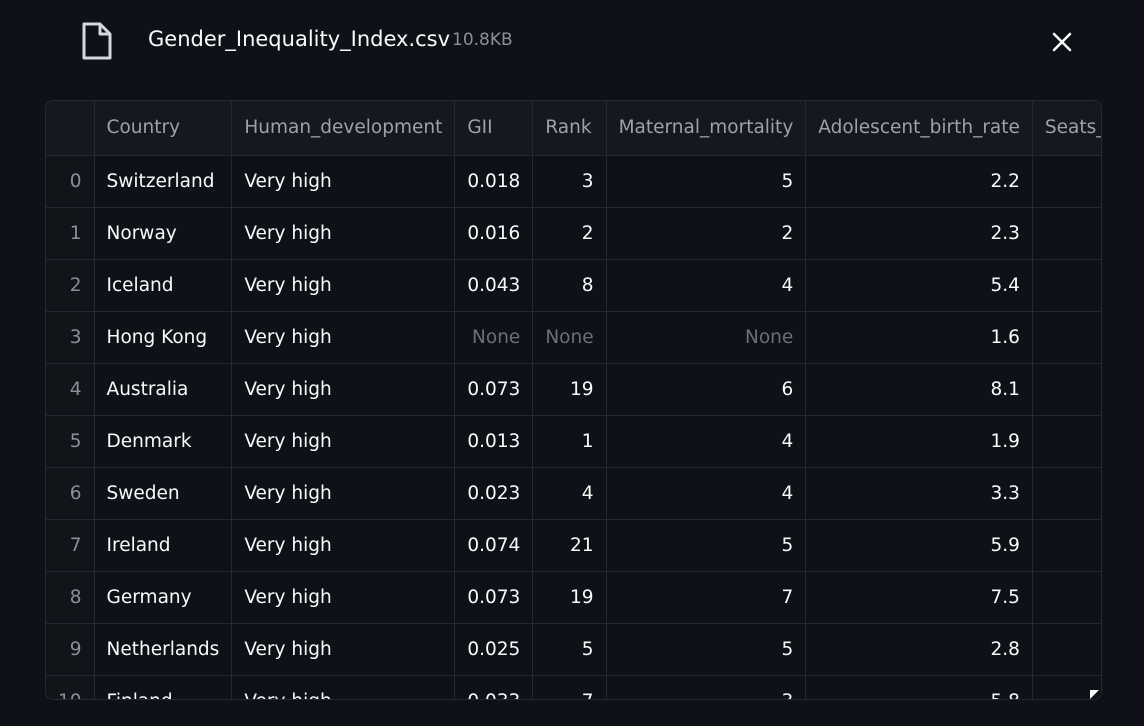 Image resolution: width=1144 pixels, height=726 pixels. Describe the element at coordinates (919, 545) in the screenshot. I see `table-cell: 5.9` at that location.